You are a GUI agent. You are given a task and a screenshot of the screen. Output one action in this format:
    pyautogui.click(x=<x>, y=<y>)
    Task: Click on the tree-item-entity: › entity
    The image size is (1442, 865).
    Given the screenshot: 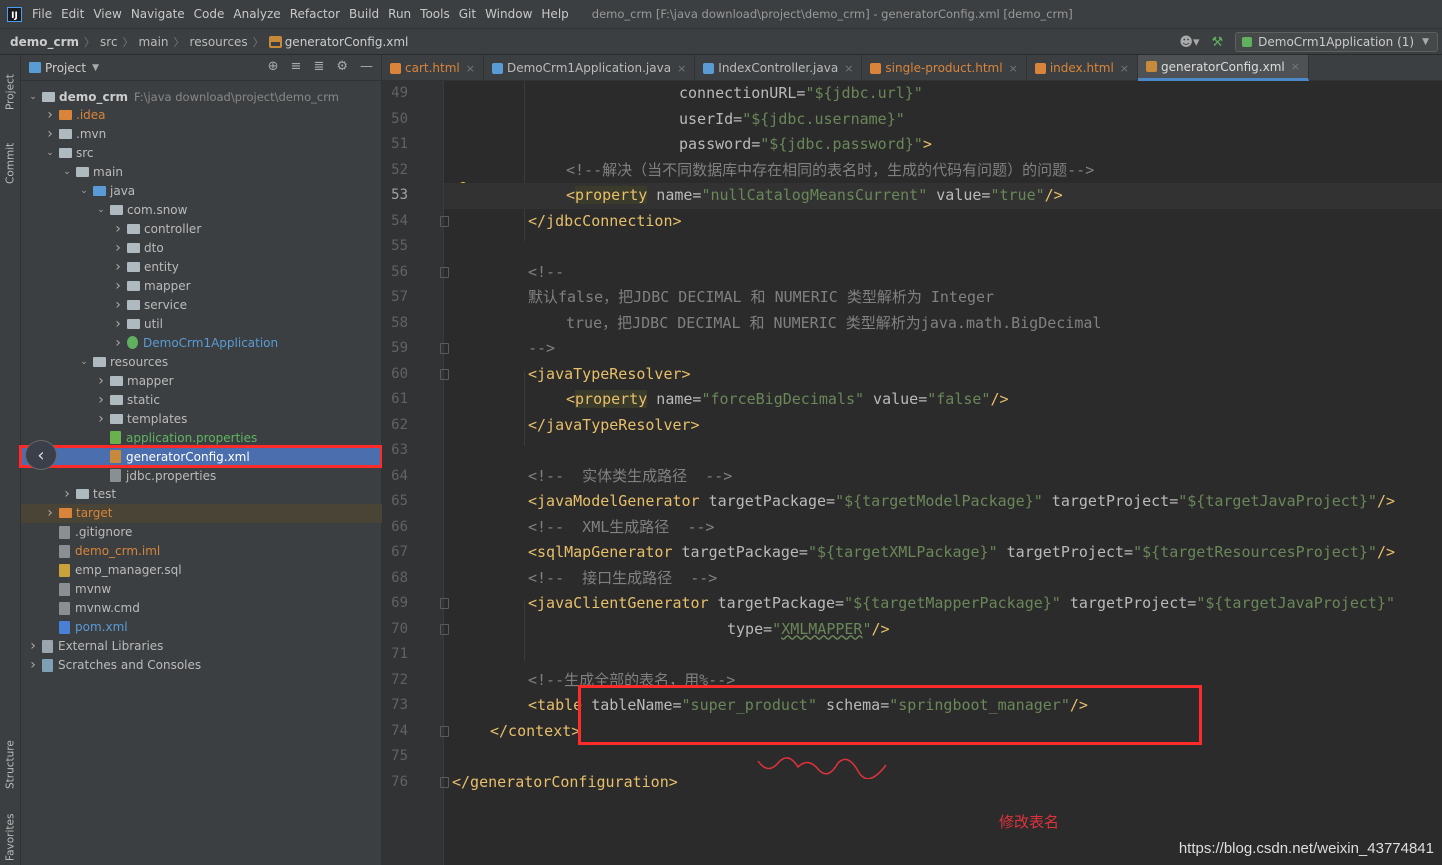 What is the action you would take?
    pyautogui.click(x=201, y=267)
    